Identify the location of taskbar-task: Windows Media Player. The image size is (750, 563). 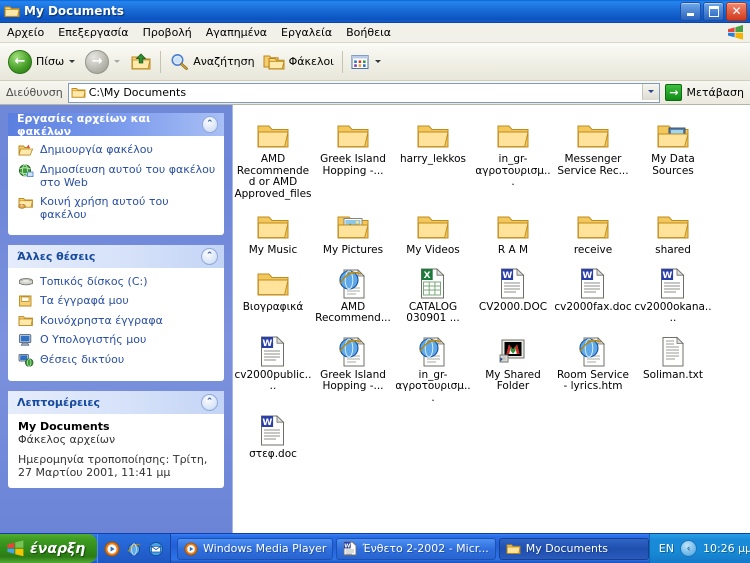
(255, 548).